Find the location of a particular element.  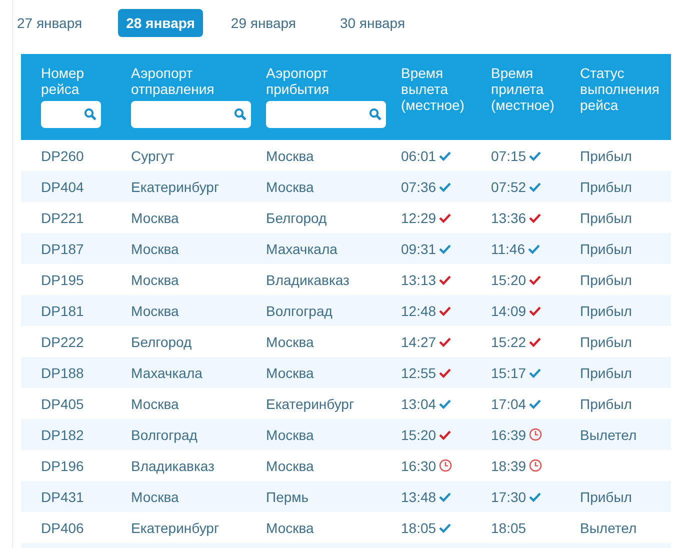

arrival-time: 17:04 is located at coordinates (508, 404).